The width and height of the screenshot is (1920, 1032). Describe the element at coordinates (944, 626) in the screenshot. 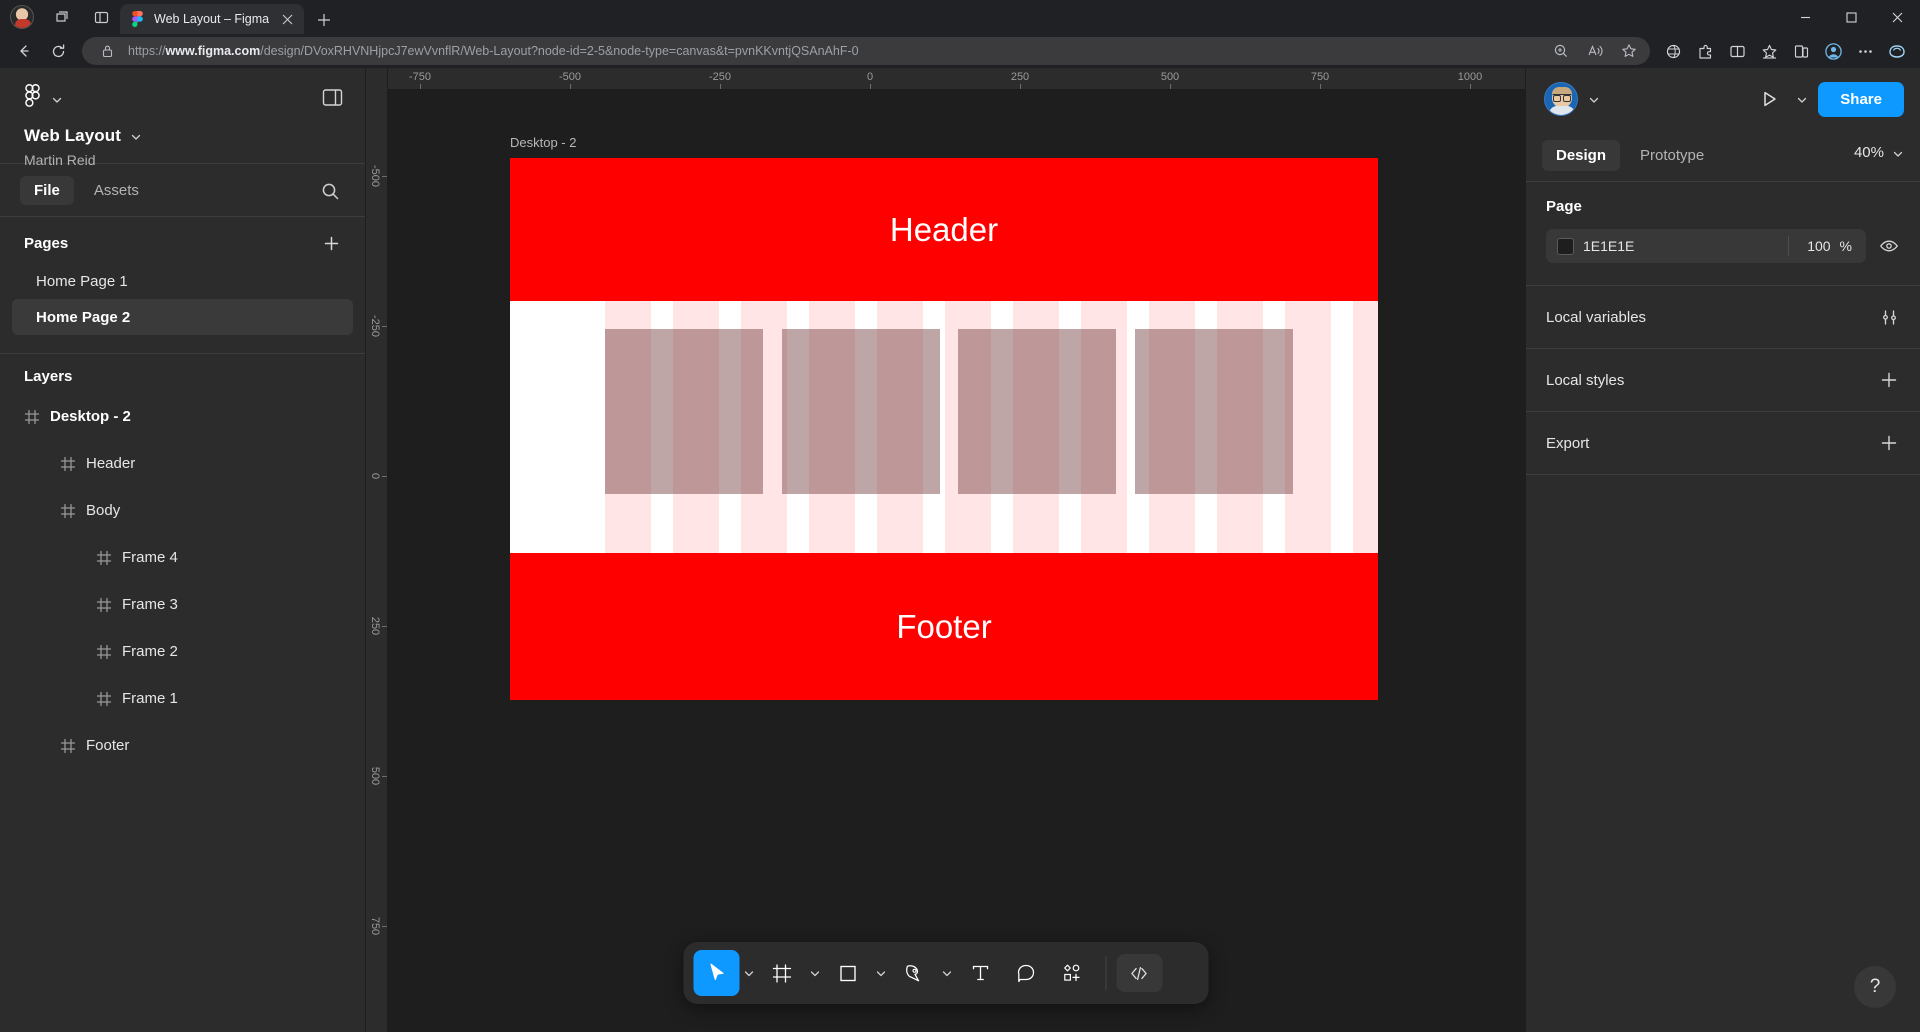

I see `artboard-footer: Footer` at that location.